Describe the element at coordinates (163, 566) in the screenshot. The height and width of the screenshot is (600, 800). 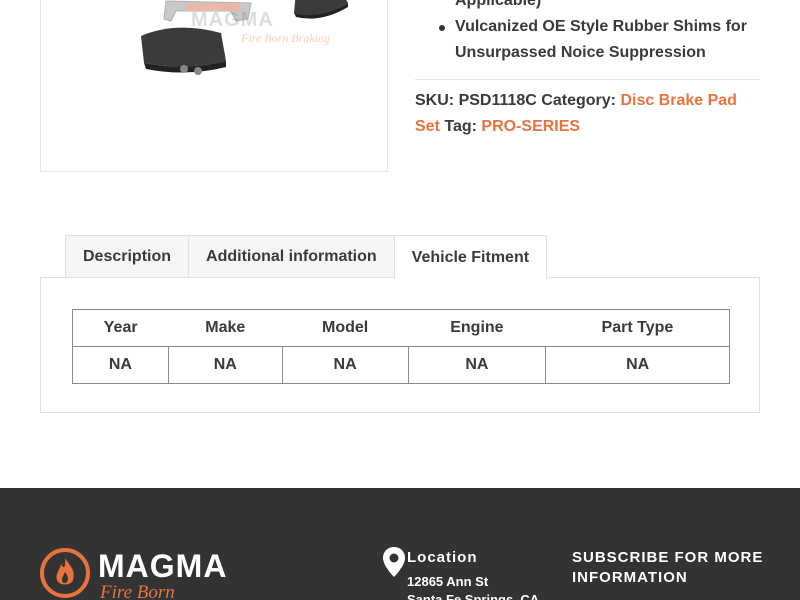
I see `logo-wordmark: MAGMA` at that location.